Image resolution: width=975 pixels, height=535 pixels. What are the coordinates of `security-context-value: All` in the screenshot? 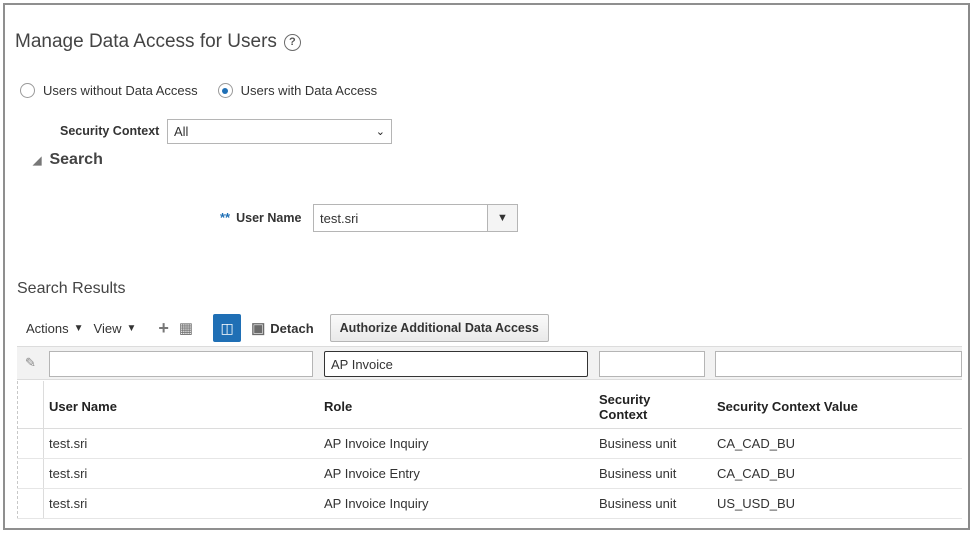 It's located at (181, 131).